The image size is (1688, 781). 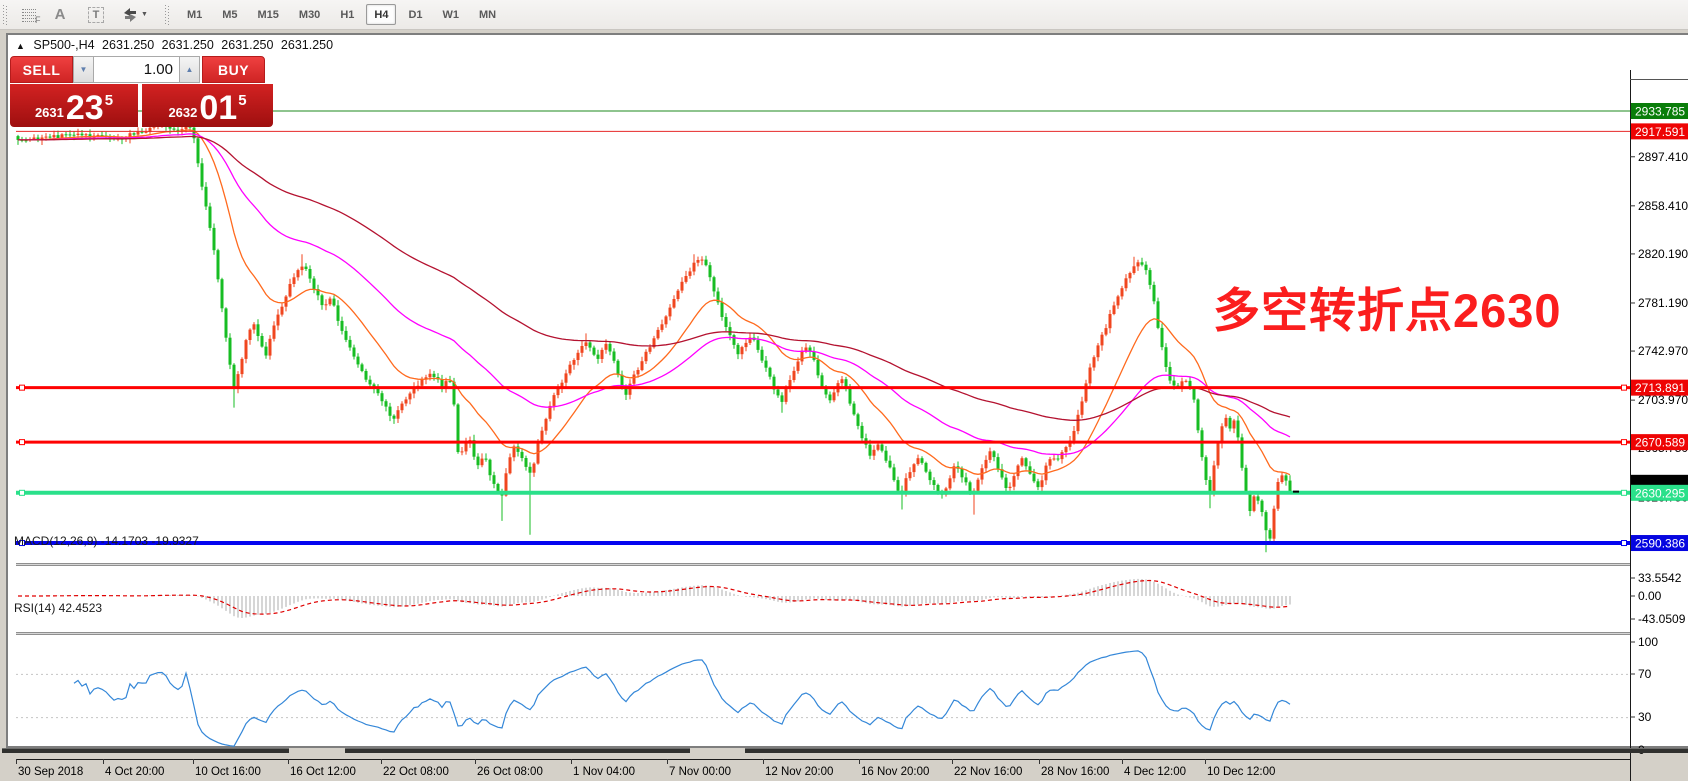 What do you see at coordinates (381, 14) in the screenshot?
I see `timeframe-h4: H4` at bounding box center [381, 14].